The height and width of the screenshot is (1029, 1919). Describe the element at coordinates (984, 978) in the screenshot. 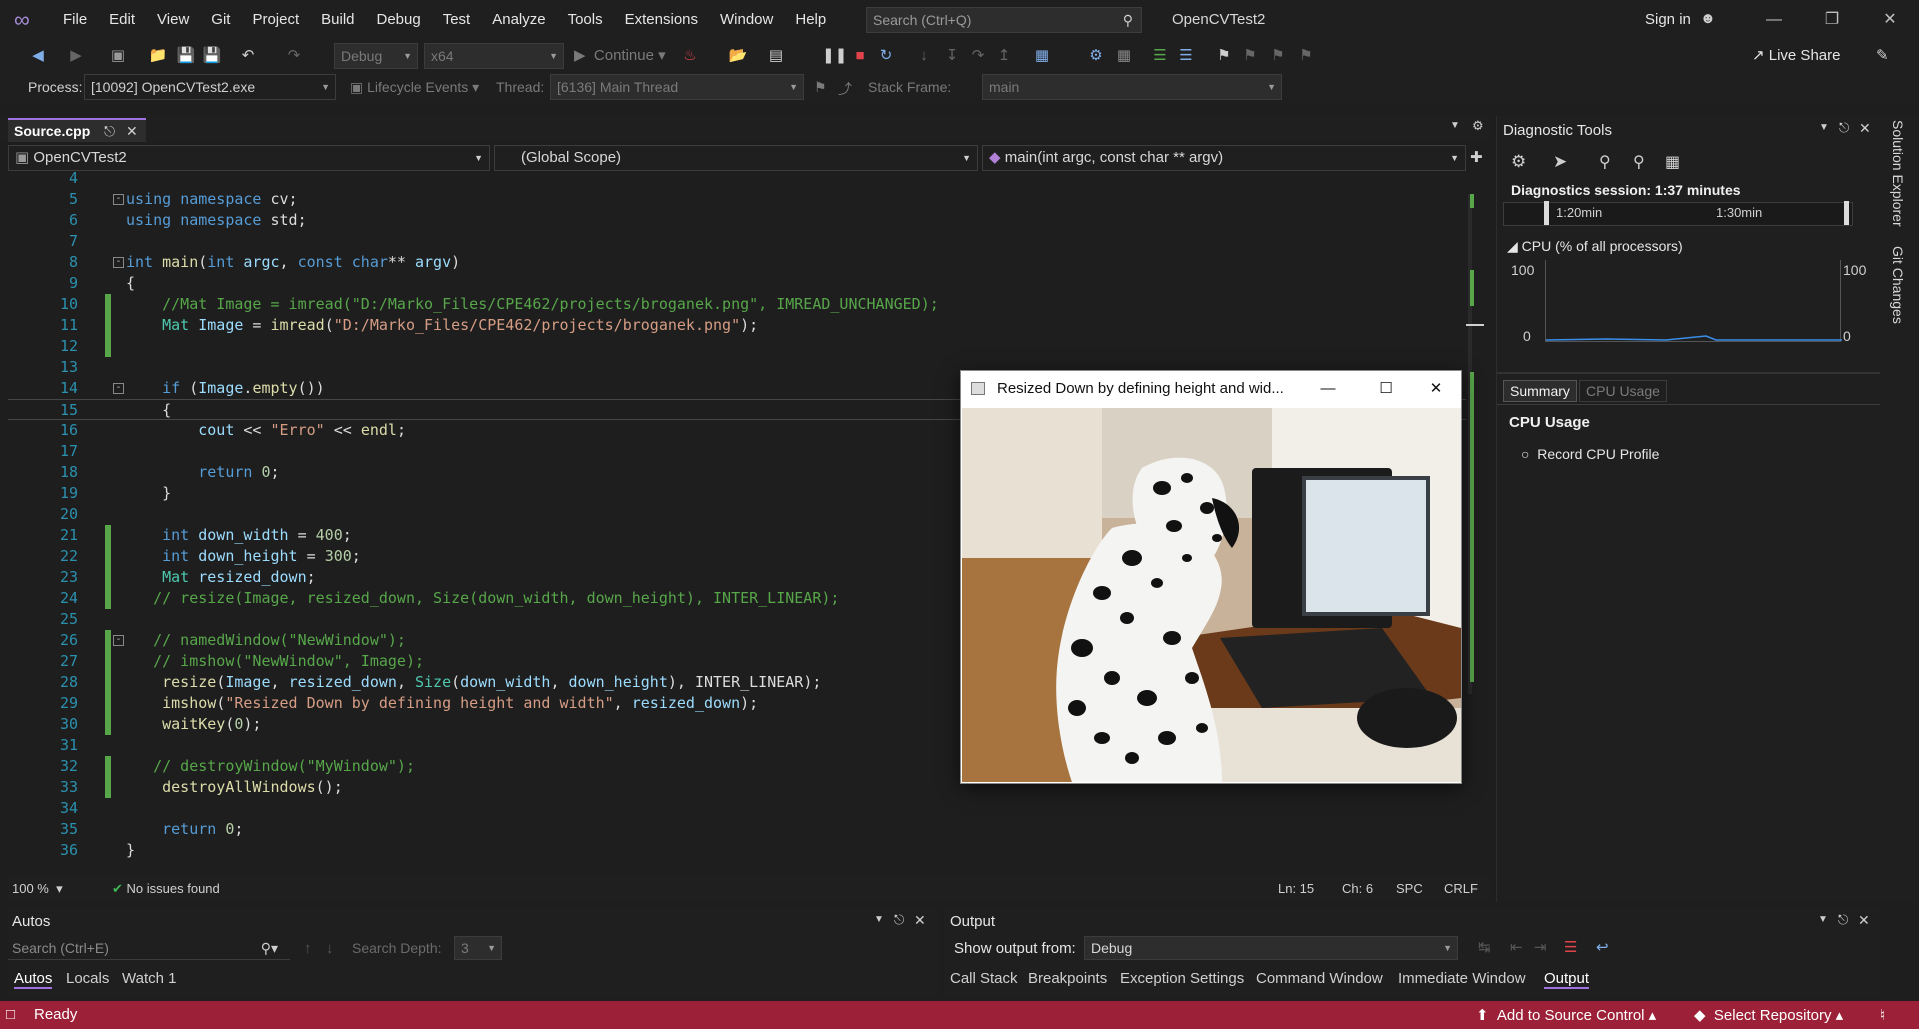

I see `tab-call-stack: Call Stack` at that location.